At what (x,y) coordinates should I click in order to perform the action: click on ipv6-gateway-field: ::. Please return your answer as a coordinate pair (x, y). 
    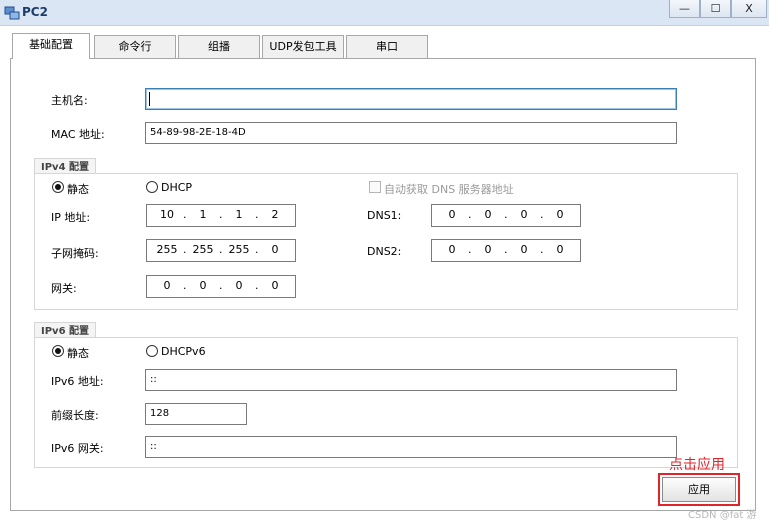
    Looking at the image, I should click on (411, 447).